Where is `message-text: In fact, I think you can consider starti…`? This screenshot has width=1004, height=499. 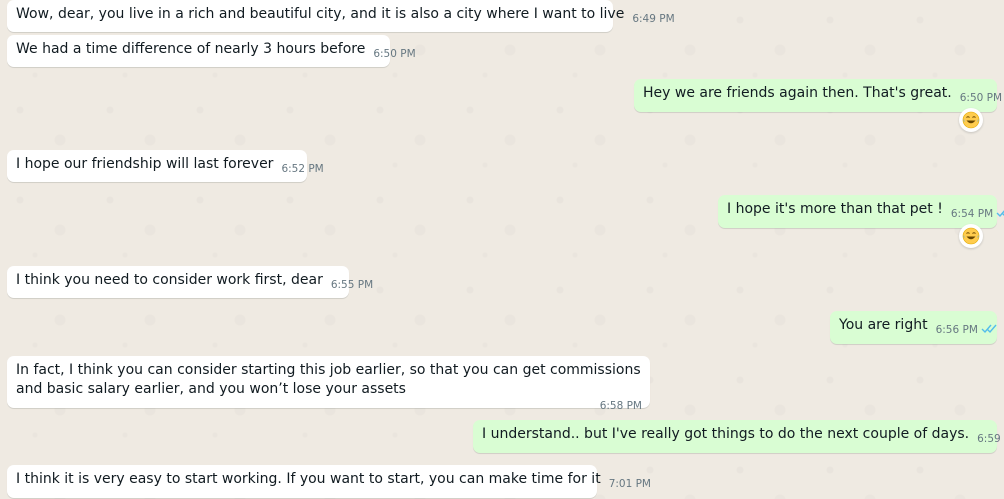
message-text: In fact, I think you can consider starti… is located at coordinates (328, 379).